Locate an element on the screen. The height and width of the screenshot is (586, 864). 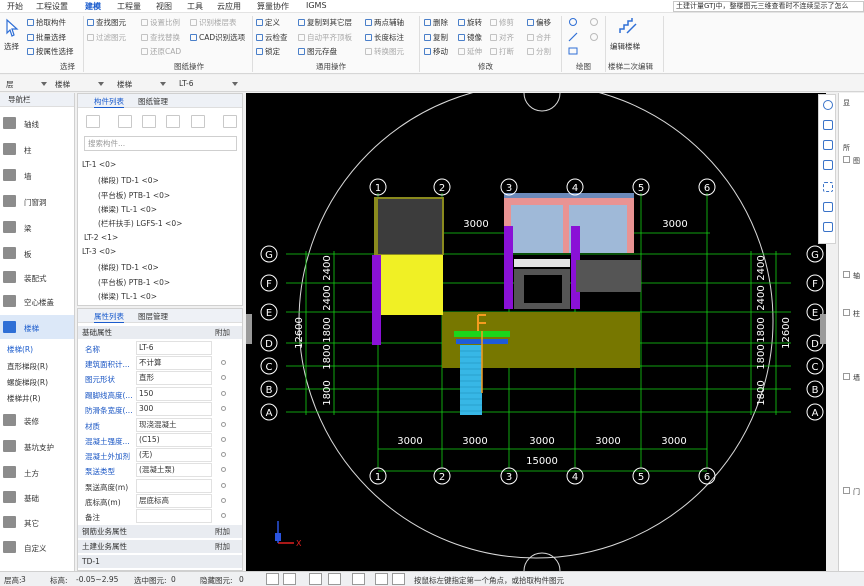
extend-button: 延伸 is located at coordinates (470, 51).